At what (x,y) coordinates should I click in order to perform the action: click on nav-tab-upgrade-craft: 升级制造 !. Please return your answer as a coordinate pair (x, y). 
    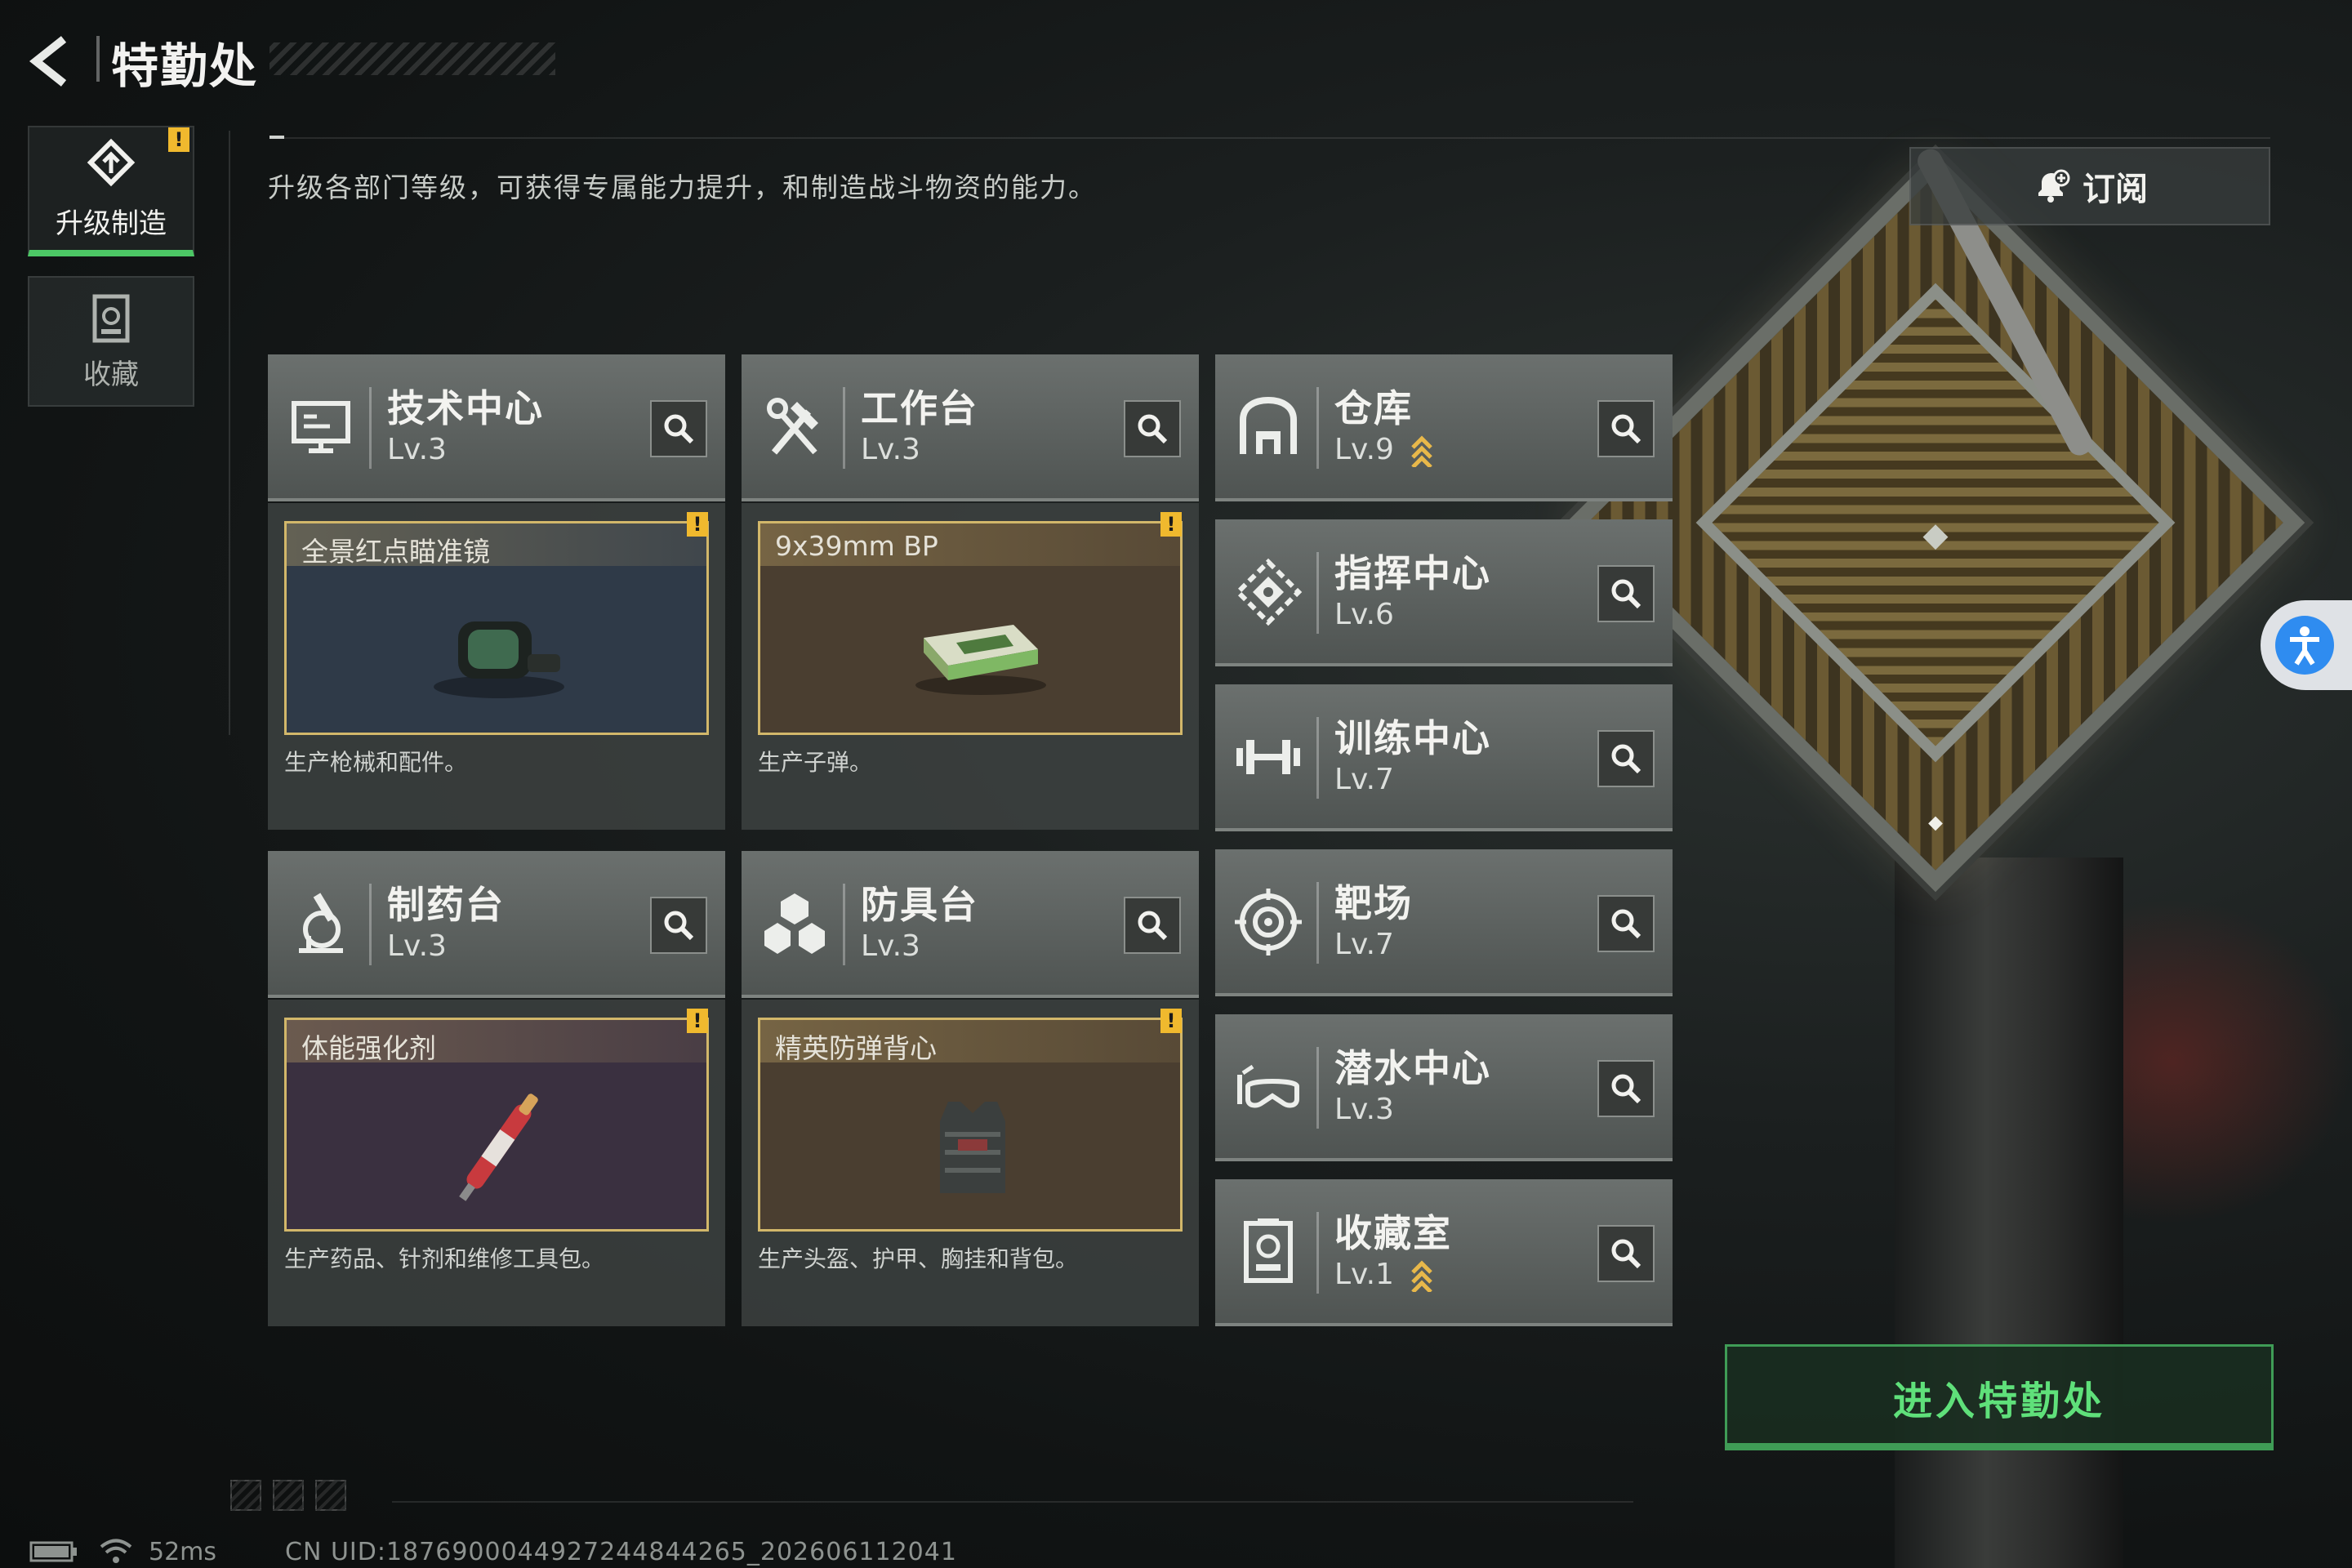
    Looking at the image, I should click on (111, 191).